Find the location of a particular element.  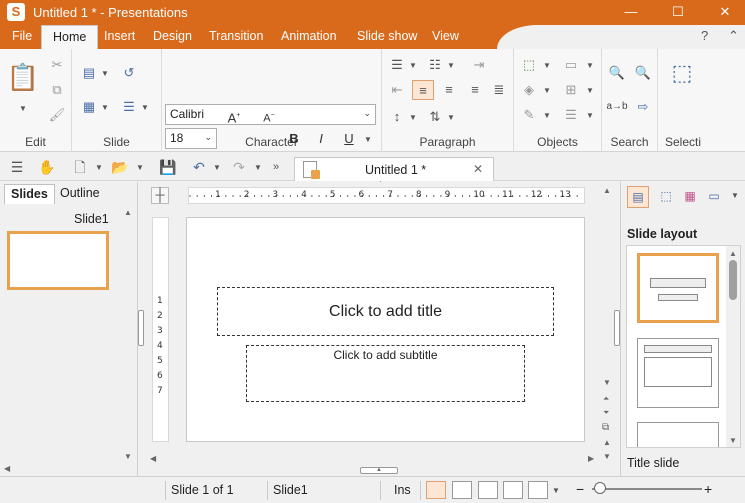

italic-button: I is located at coordinates (321, 139).